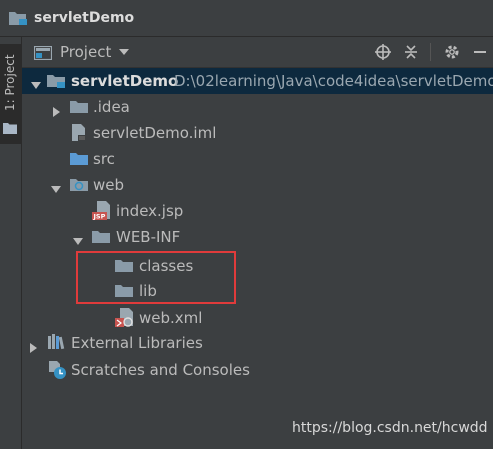 This screenshot has width=493, height=449. What do you see at coordinates (99, 217) in the screenshot?
I see `svg-text: JSP` at bounding box center [99, 217].